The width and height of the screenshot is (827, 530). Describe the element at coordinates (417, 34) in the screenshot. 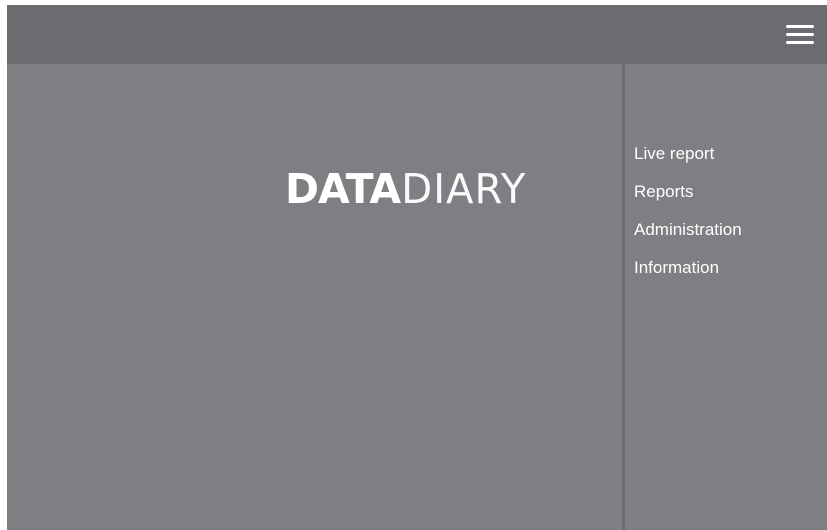

I see `top-bar` at that location.